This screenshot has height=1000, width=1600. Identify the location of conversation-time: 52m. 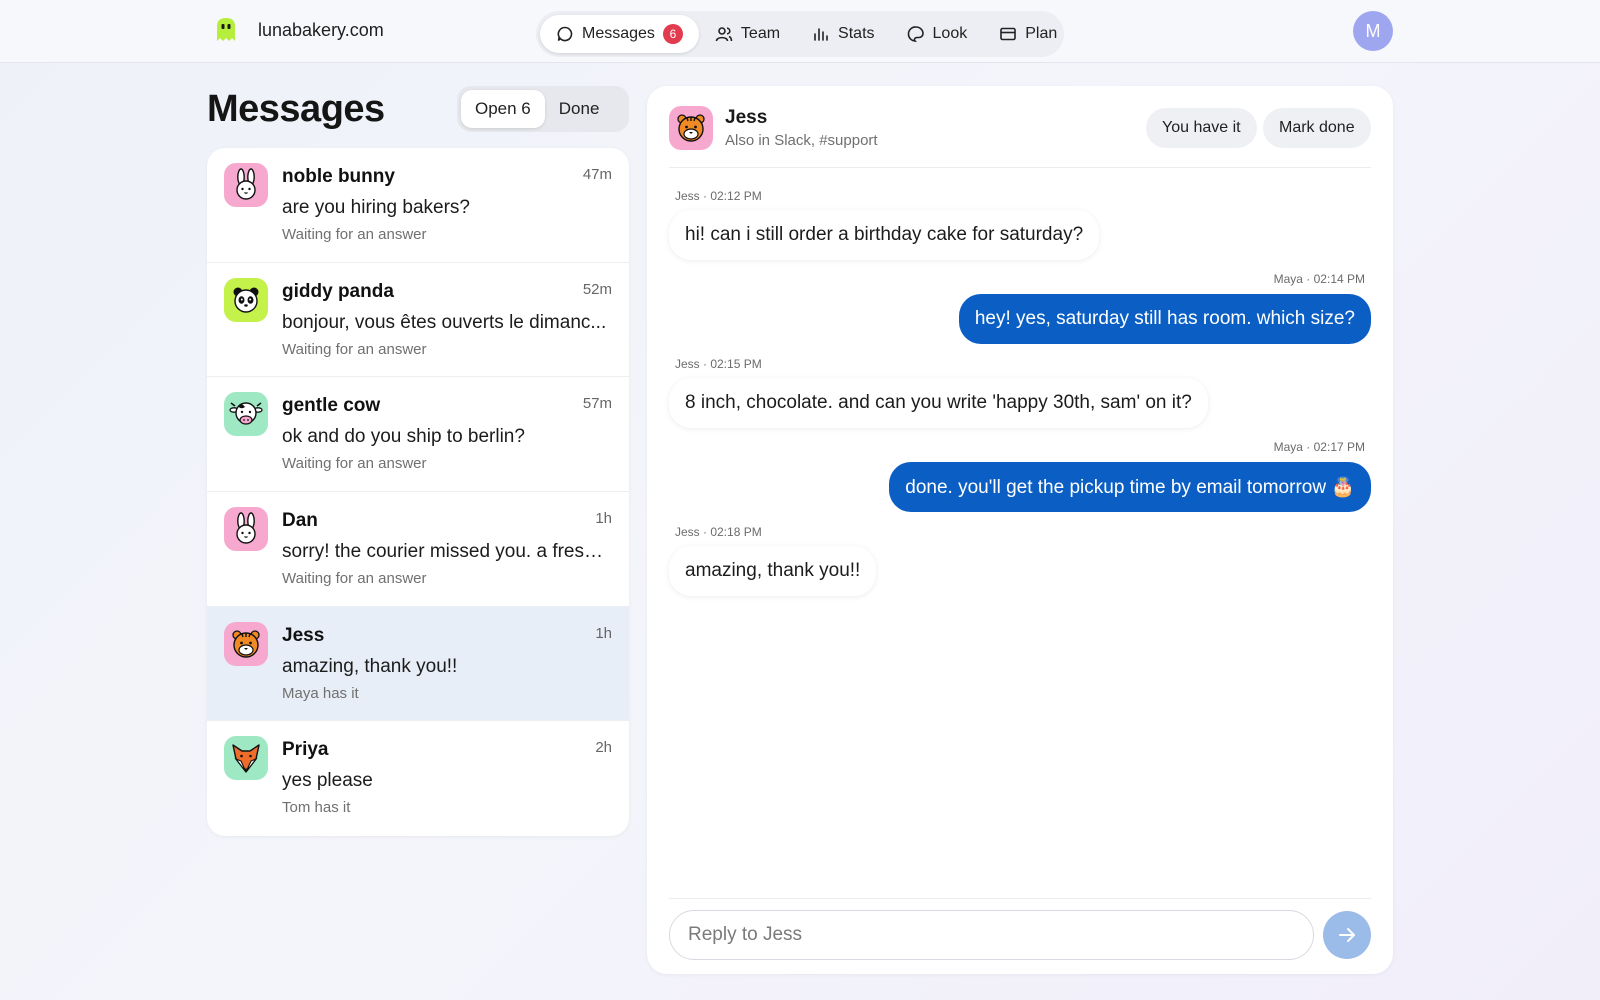
(597, 289).